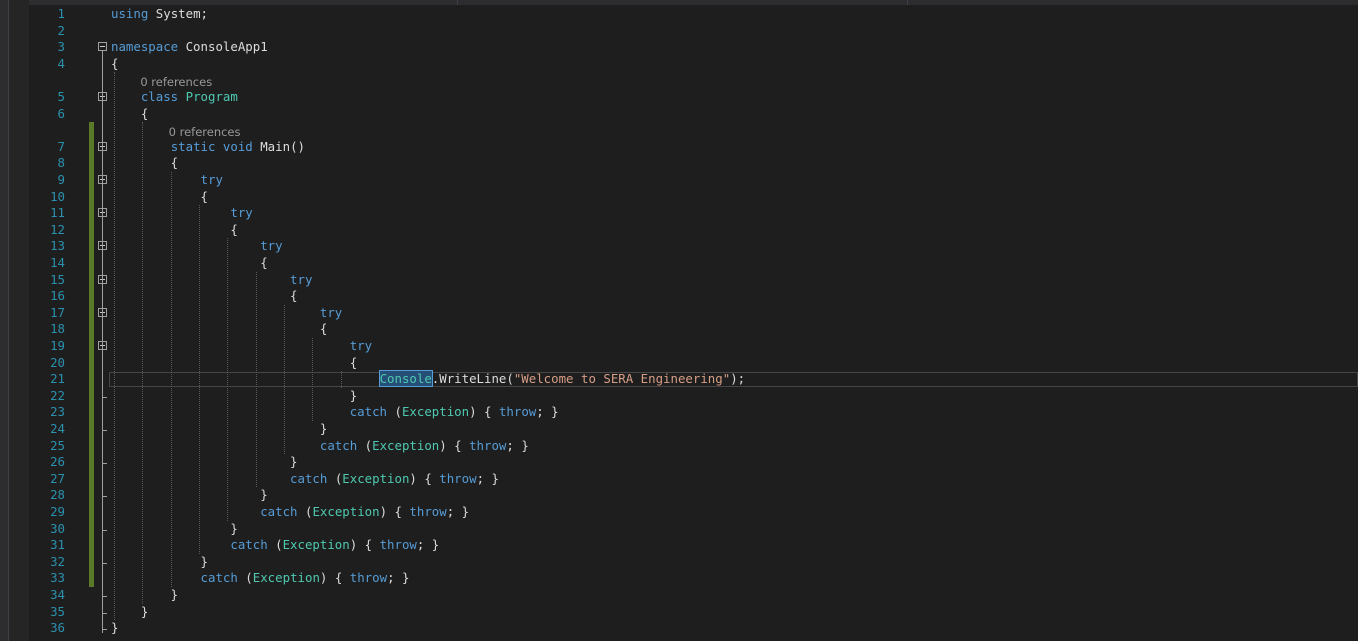 The image size is (1358, 641). What do you see at coordinates (174, 97) in the screenshot?
I see `code-text: class Program` at bounding box center [174, 97].